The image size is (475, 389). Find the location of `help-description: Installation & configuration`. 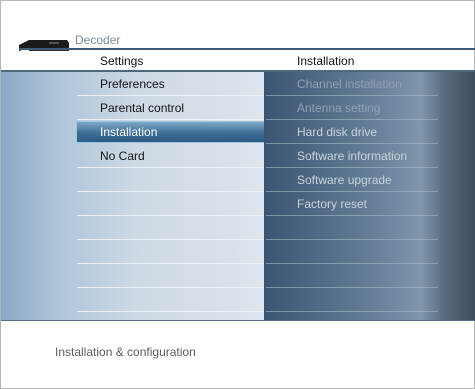

help-description: Installation & configuration is located at coordinates (125, 352).